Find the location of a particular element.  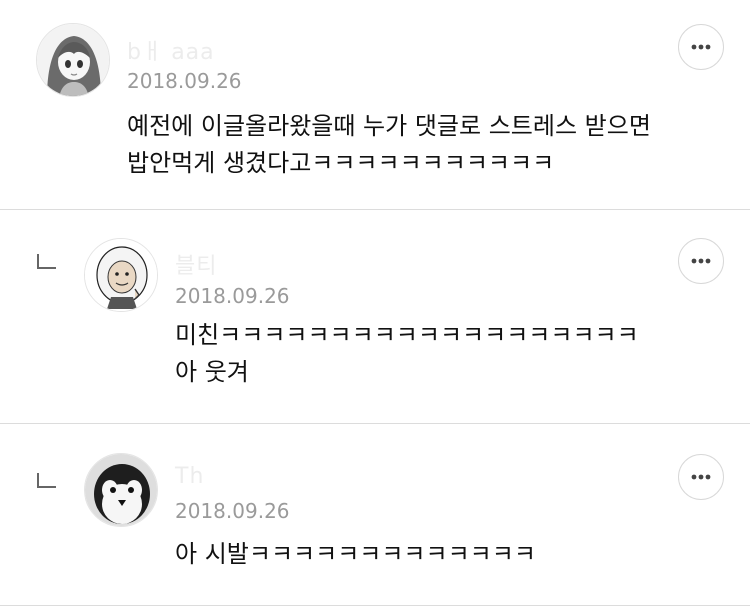

comment-line: 아 시발ㅋㅋㅋㅋㅋㅋㅋㅋㅋㅋㅋㅋㅋ is located at coordinates (355, 554).